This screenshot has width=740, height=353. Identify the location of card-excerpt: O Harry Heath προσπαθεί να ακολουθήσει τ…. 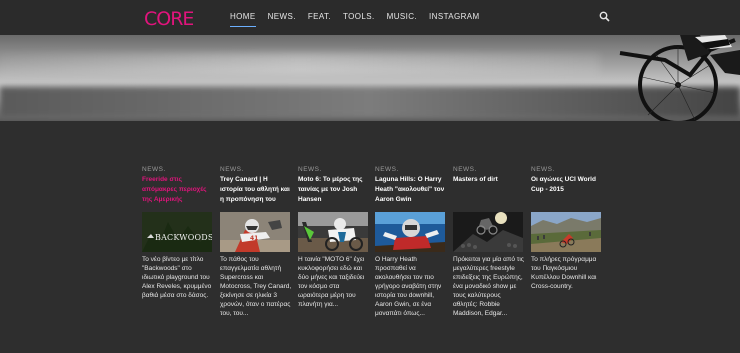
(408, 286).